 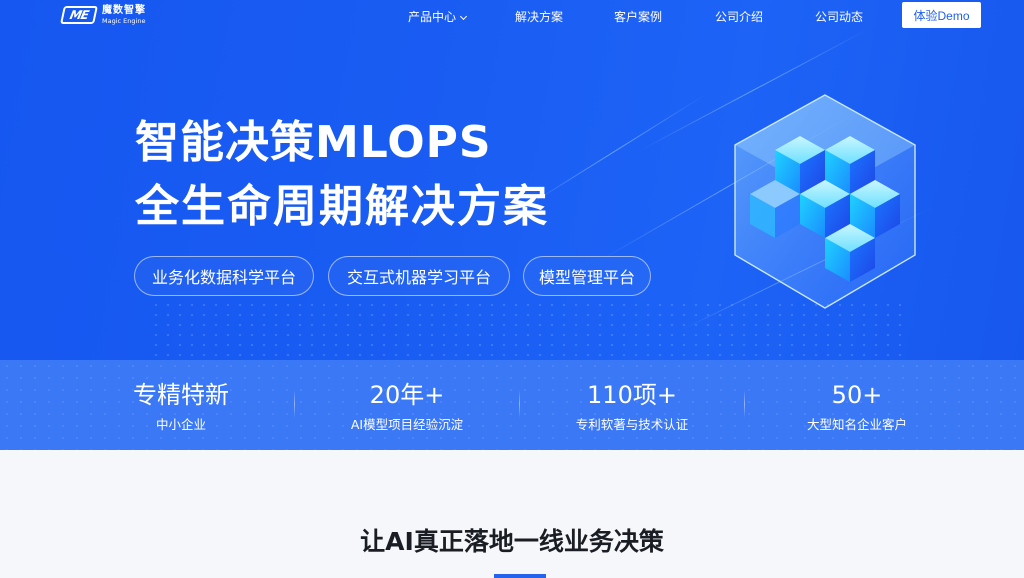 I want to click on logo-name-en: Magic Engine, so click(x=124, y=21).